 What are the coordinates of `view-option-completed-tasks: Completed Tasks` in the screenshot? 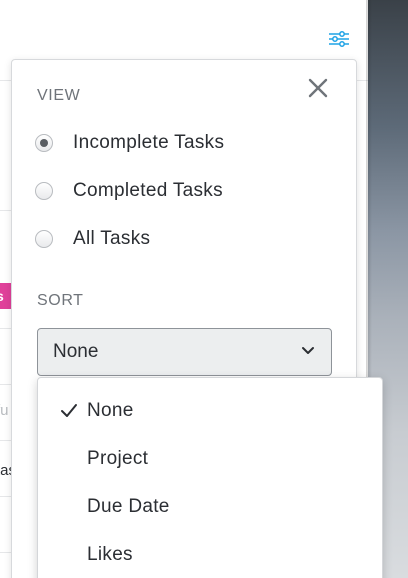 It's located at (180, 191).